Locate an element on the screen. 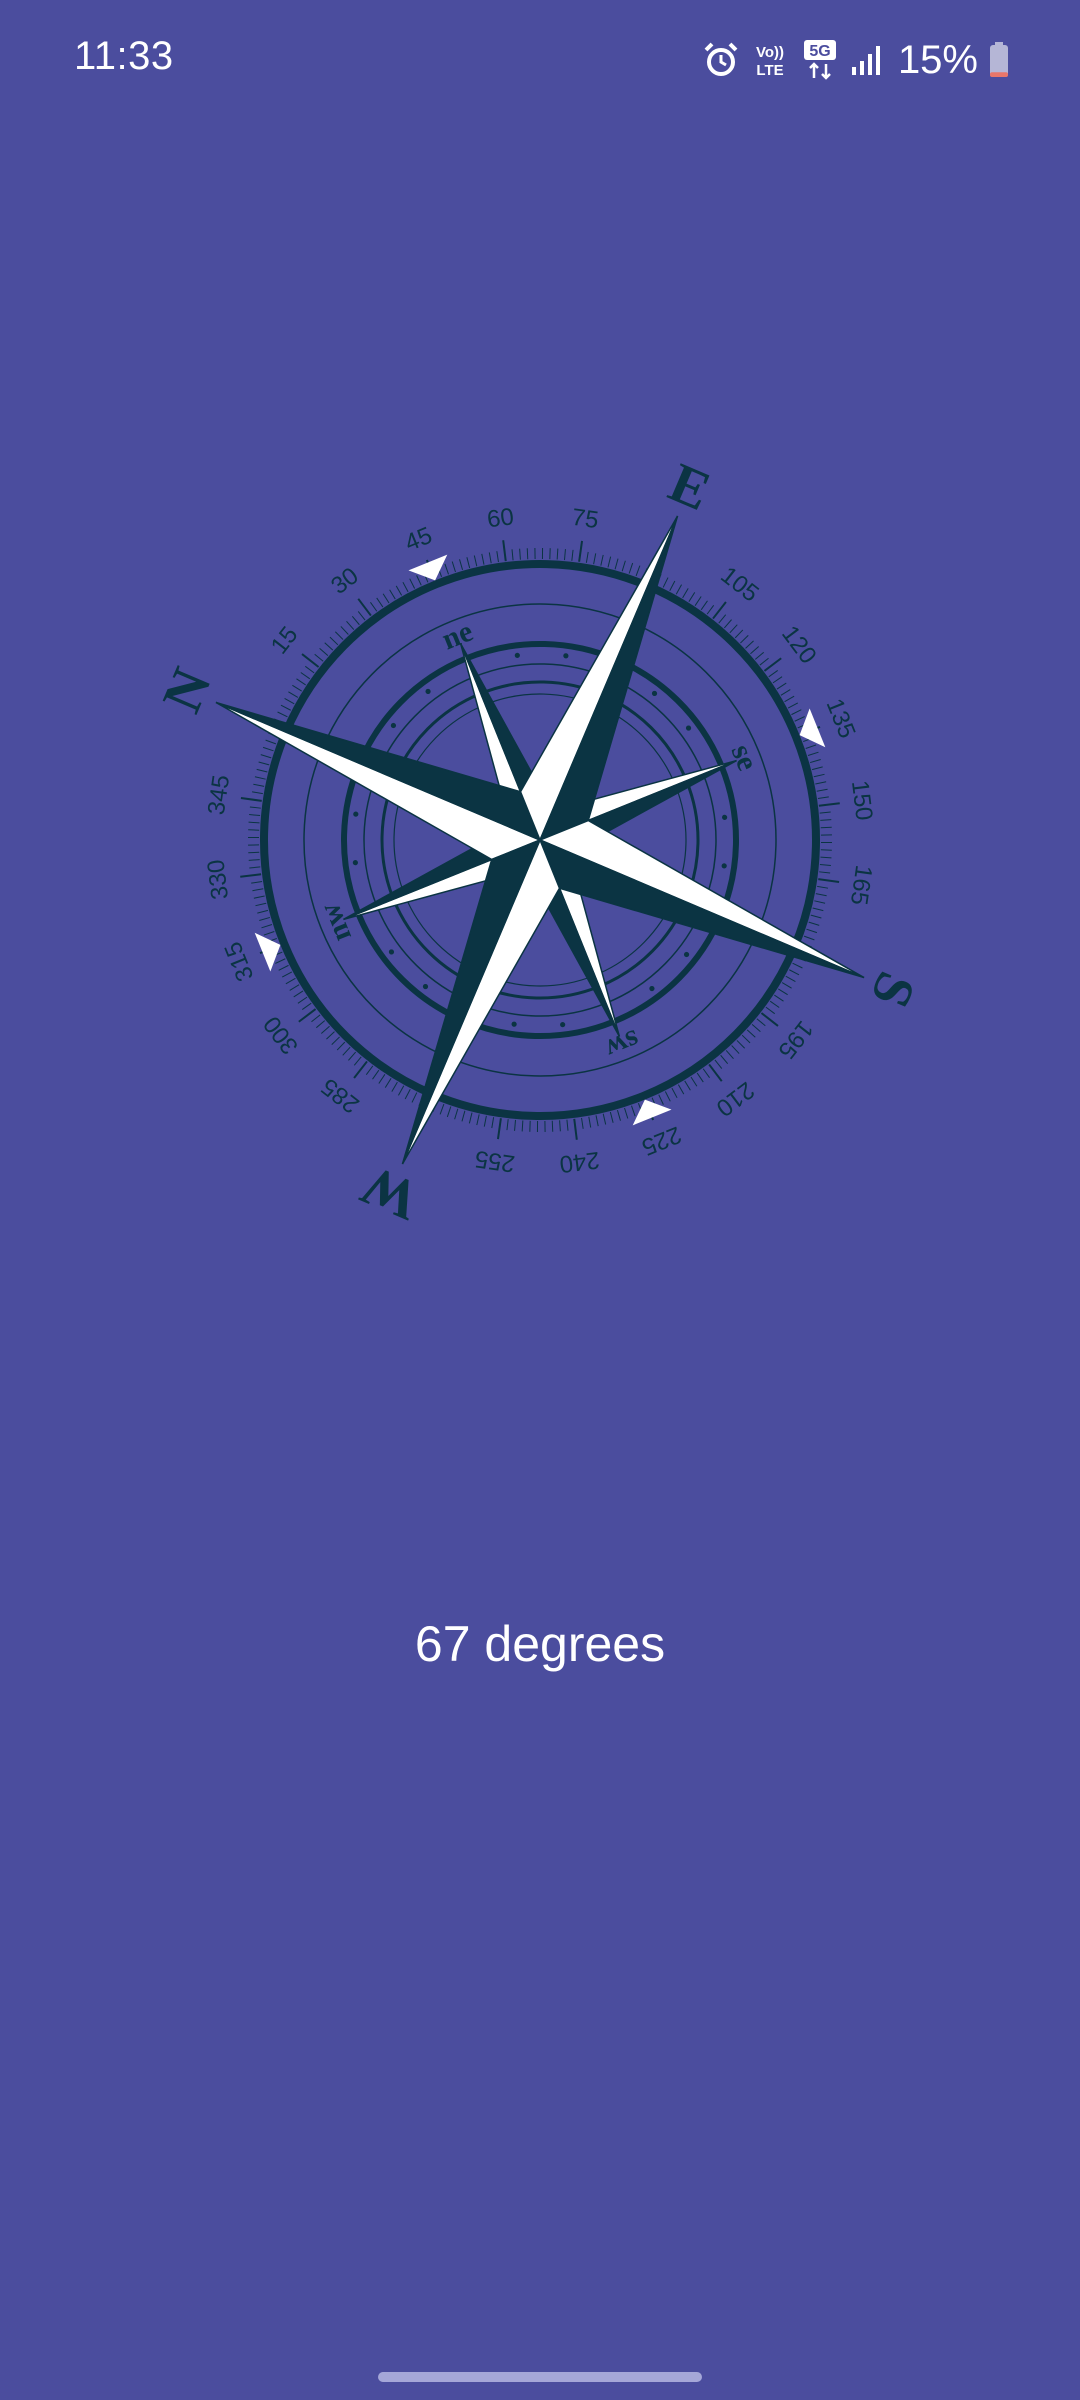 The image size is (1080, 2400). volte-icon: Vo)) LTE is located at coordinates (770, 60).